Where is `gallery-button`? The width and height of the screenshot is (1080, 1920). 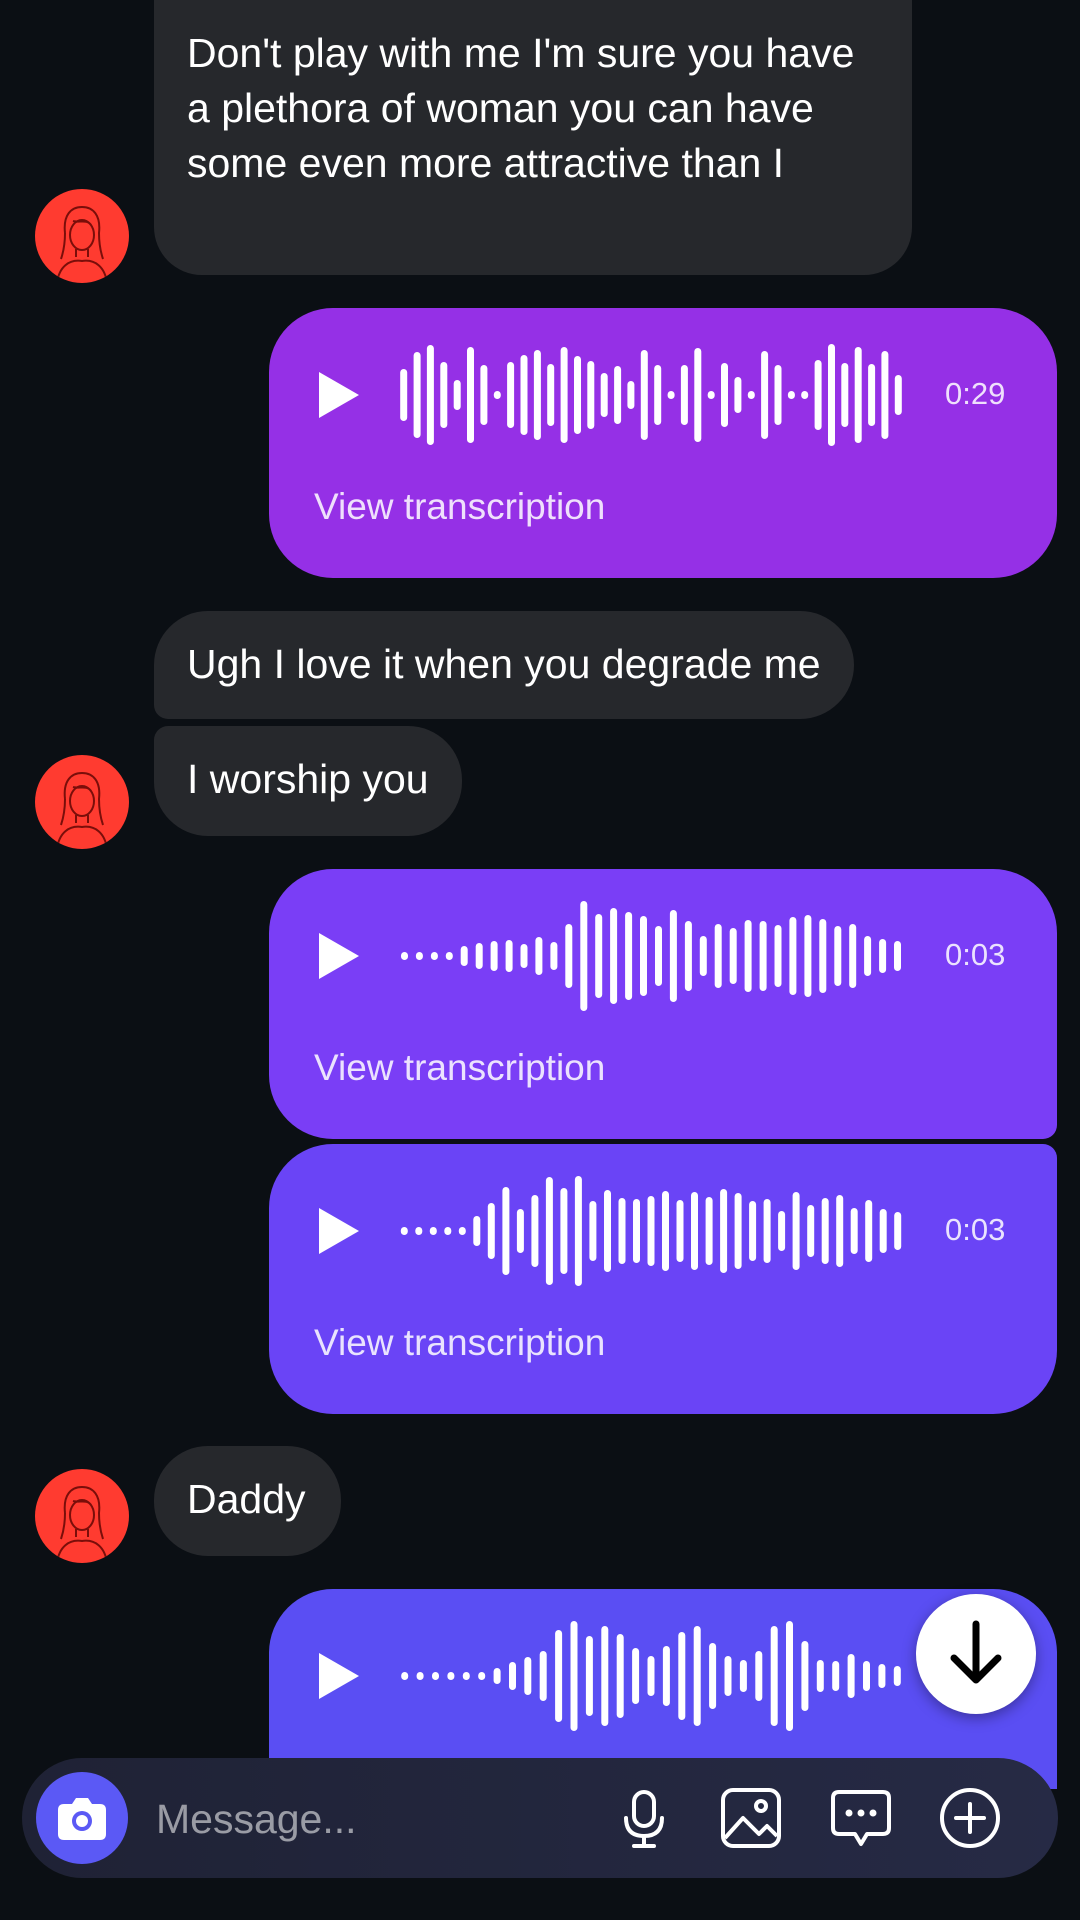 gallery-button is located at coordinates (751, 1818).